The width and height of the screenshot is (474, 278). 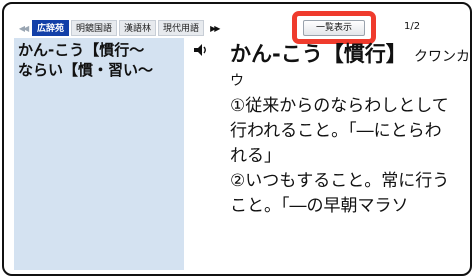 What do you see at coordinates (99, 70) in the screenshot?
I see `list-item: ならい【慣・習い〜` at bounding box center [99, 70].